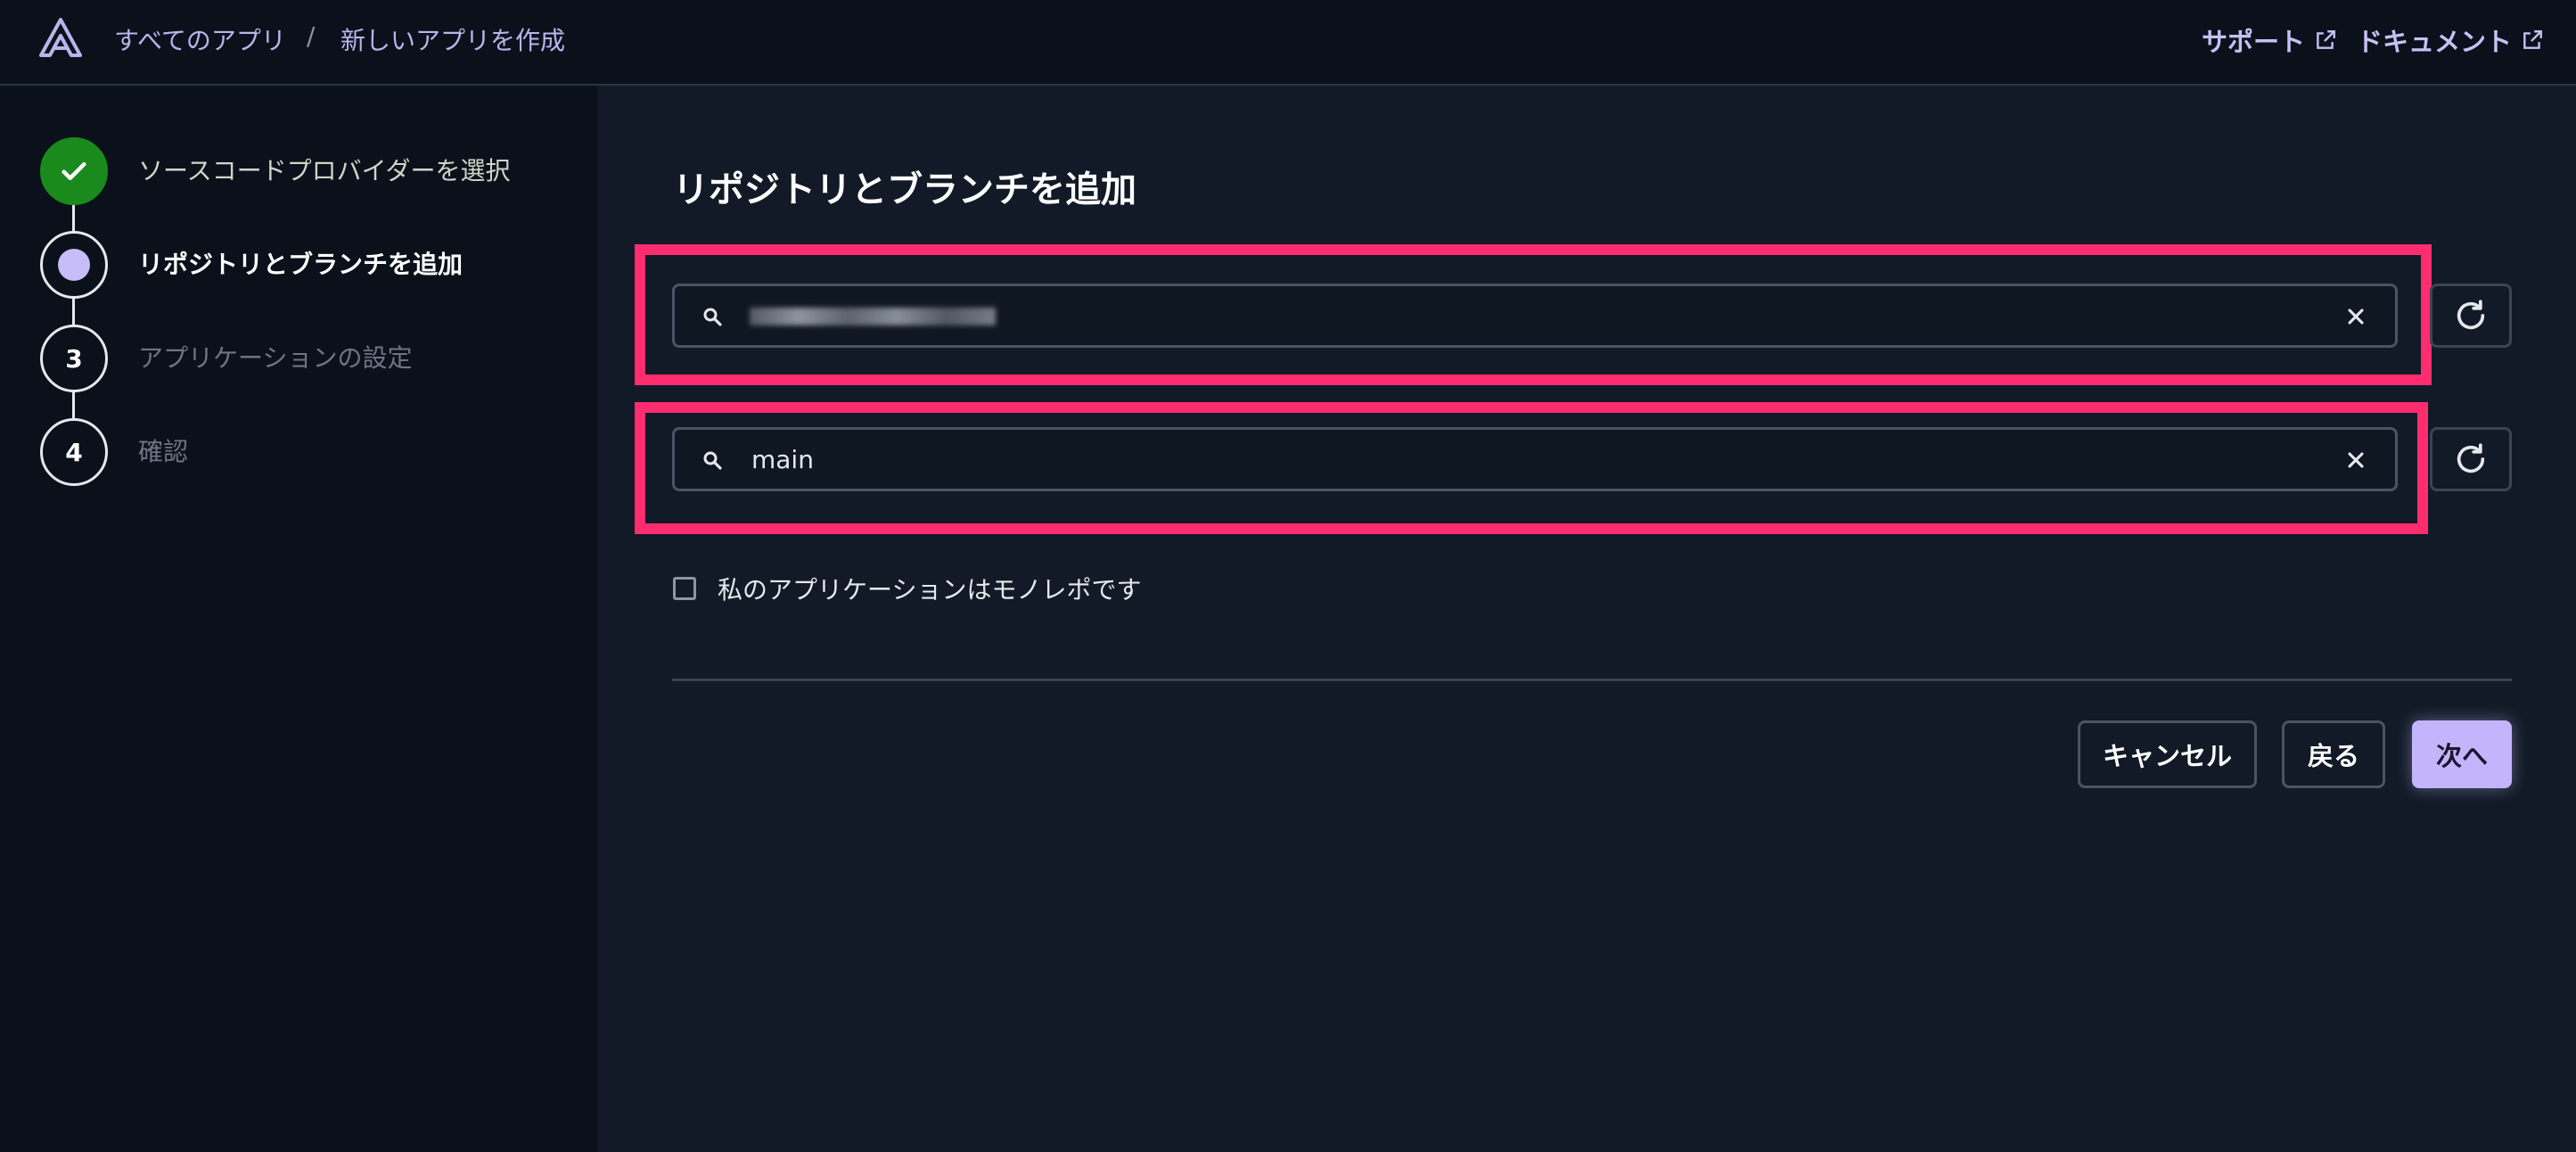 This screenshot has width=2576, height=1152. I want to click on step-3-label: アプリケーションの設定, so click(275, 358).